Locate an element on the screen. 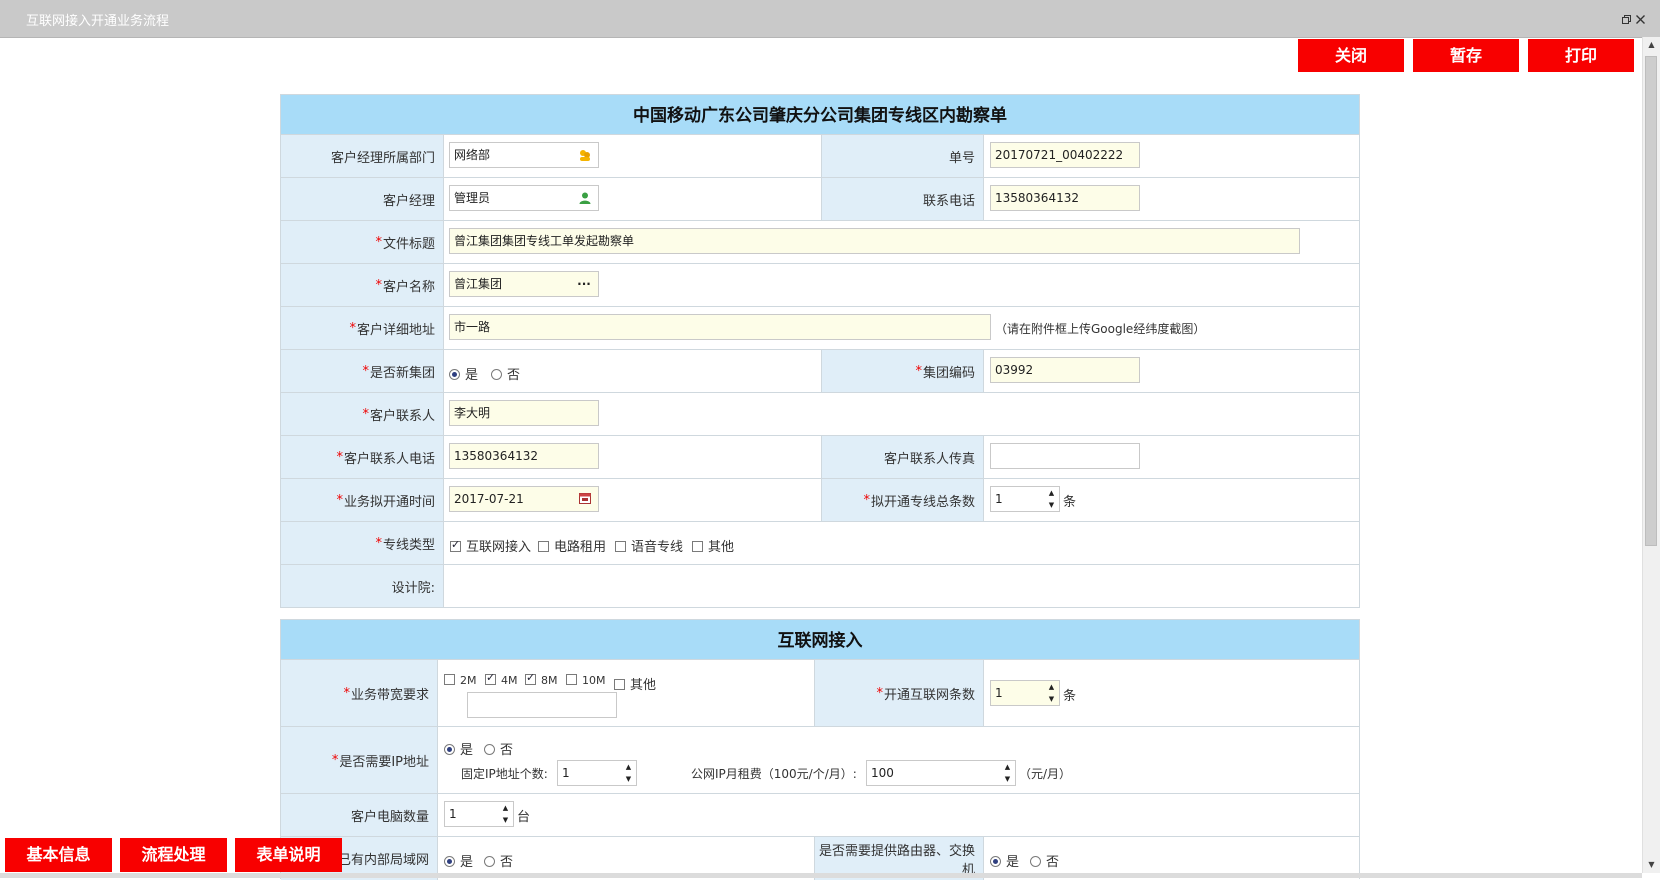 Image resolution: width=1660 pixels, height=880 pixels. scroll-up-icon: ▲ is located at coordinates (1651, 45).